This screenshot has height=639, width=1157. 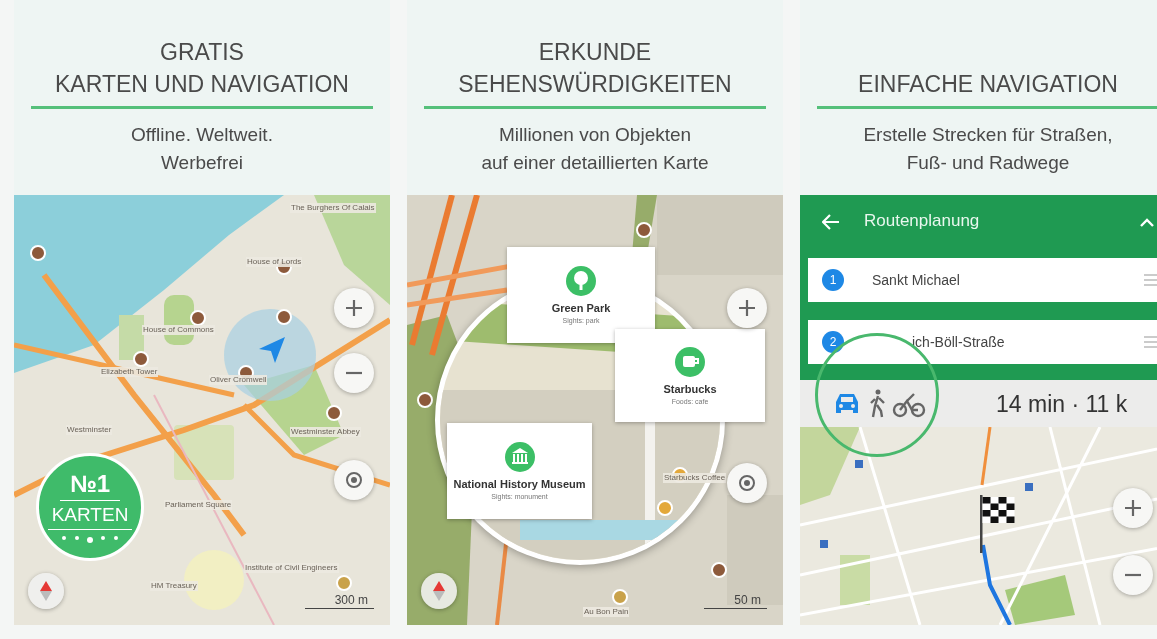 I want to click on map-label: House of Commons, so click(x=178, y=330).